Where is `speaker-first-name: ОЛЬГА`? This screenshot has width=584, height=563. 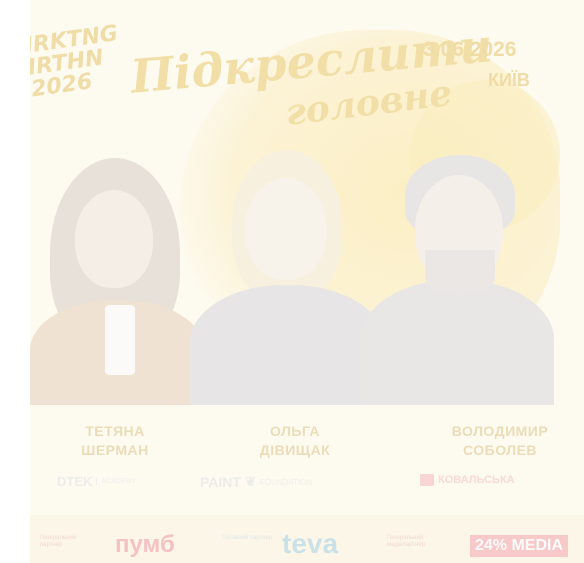 speaker-first-name: ОЛЬГА is located at coordinates (295, 431).